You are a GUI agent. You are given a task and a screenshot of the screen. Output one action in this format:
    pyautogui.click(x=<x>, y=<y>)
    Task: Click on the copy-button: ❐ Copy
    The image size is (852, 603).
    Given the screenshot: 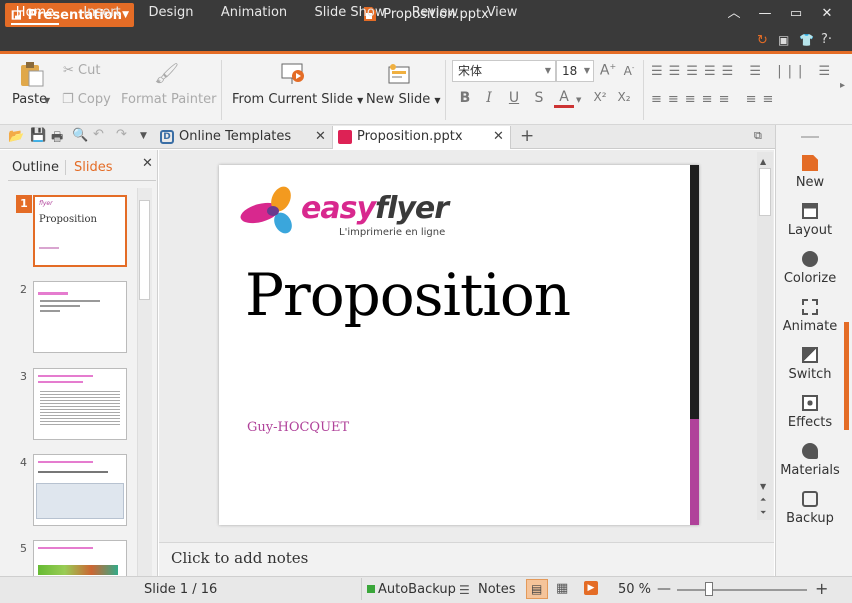 What is the action you would take?
    pyautogui.click(x=86, y=99)
    